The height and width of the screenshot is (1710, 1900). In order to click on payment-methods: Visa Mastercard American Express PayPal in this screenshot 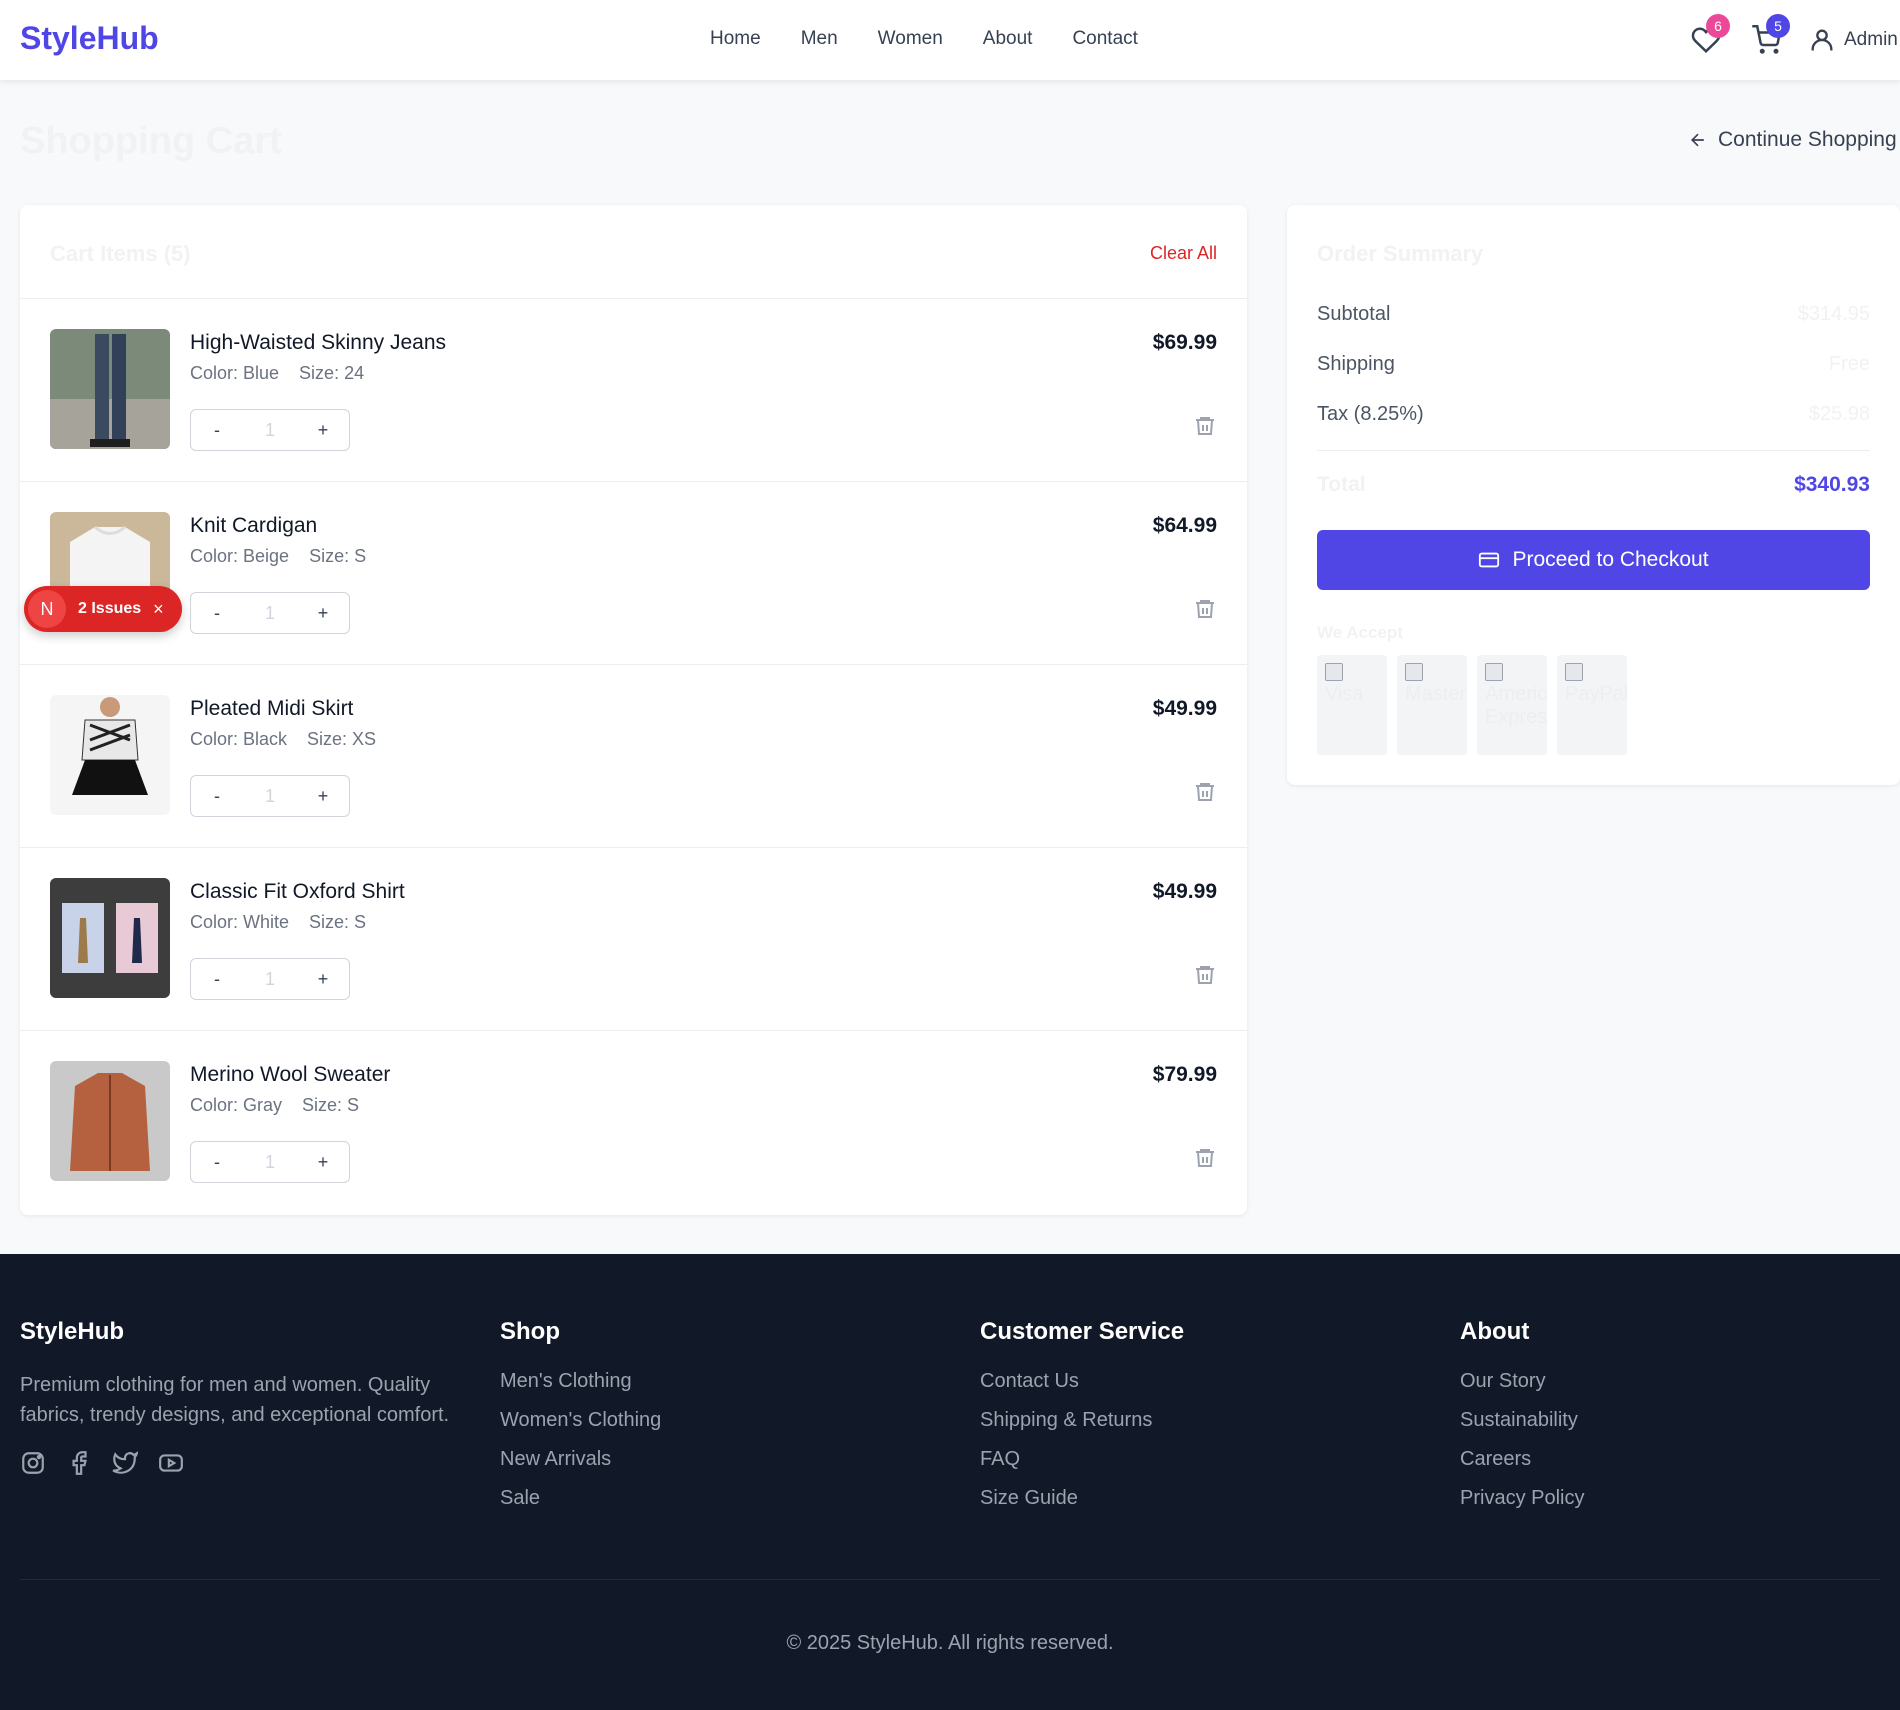, I will do `click(1472, 705)`.